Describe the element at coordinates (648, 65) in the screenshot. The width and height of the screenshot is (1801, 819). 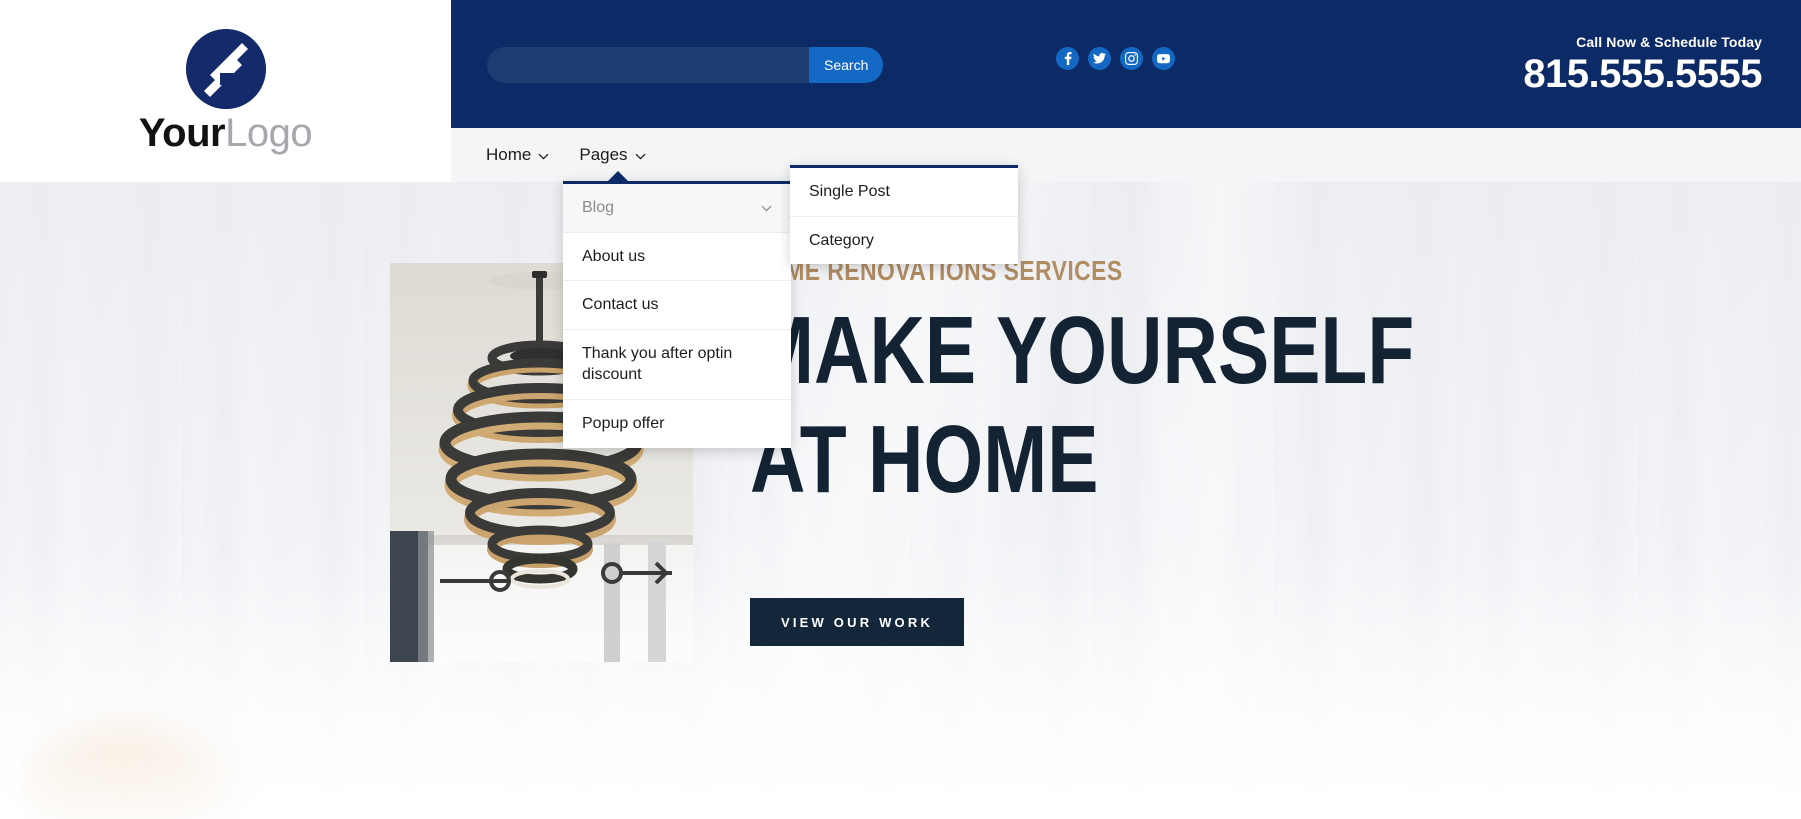
I see `search-input` at that location.